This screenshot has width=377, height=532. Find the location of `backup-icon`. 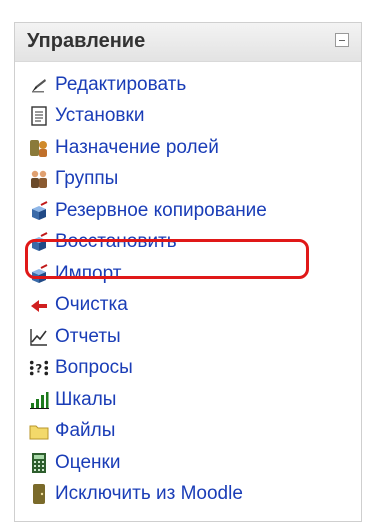

backup-icon is located at coordinates (39, 211).